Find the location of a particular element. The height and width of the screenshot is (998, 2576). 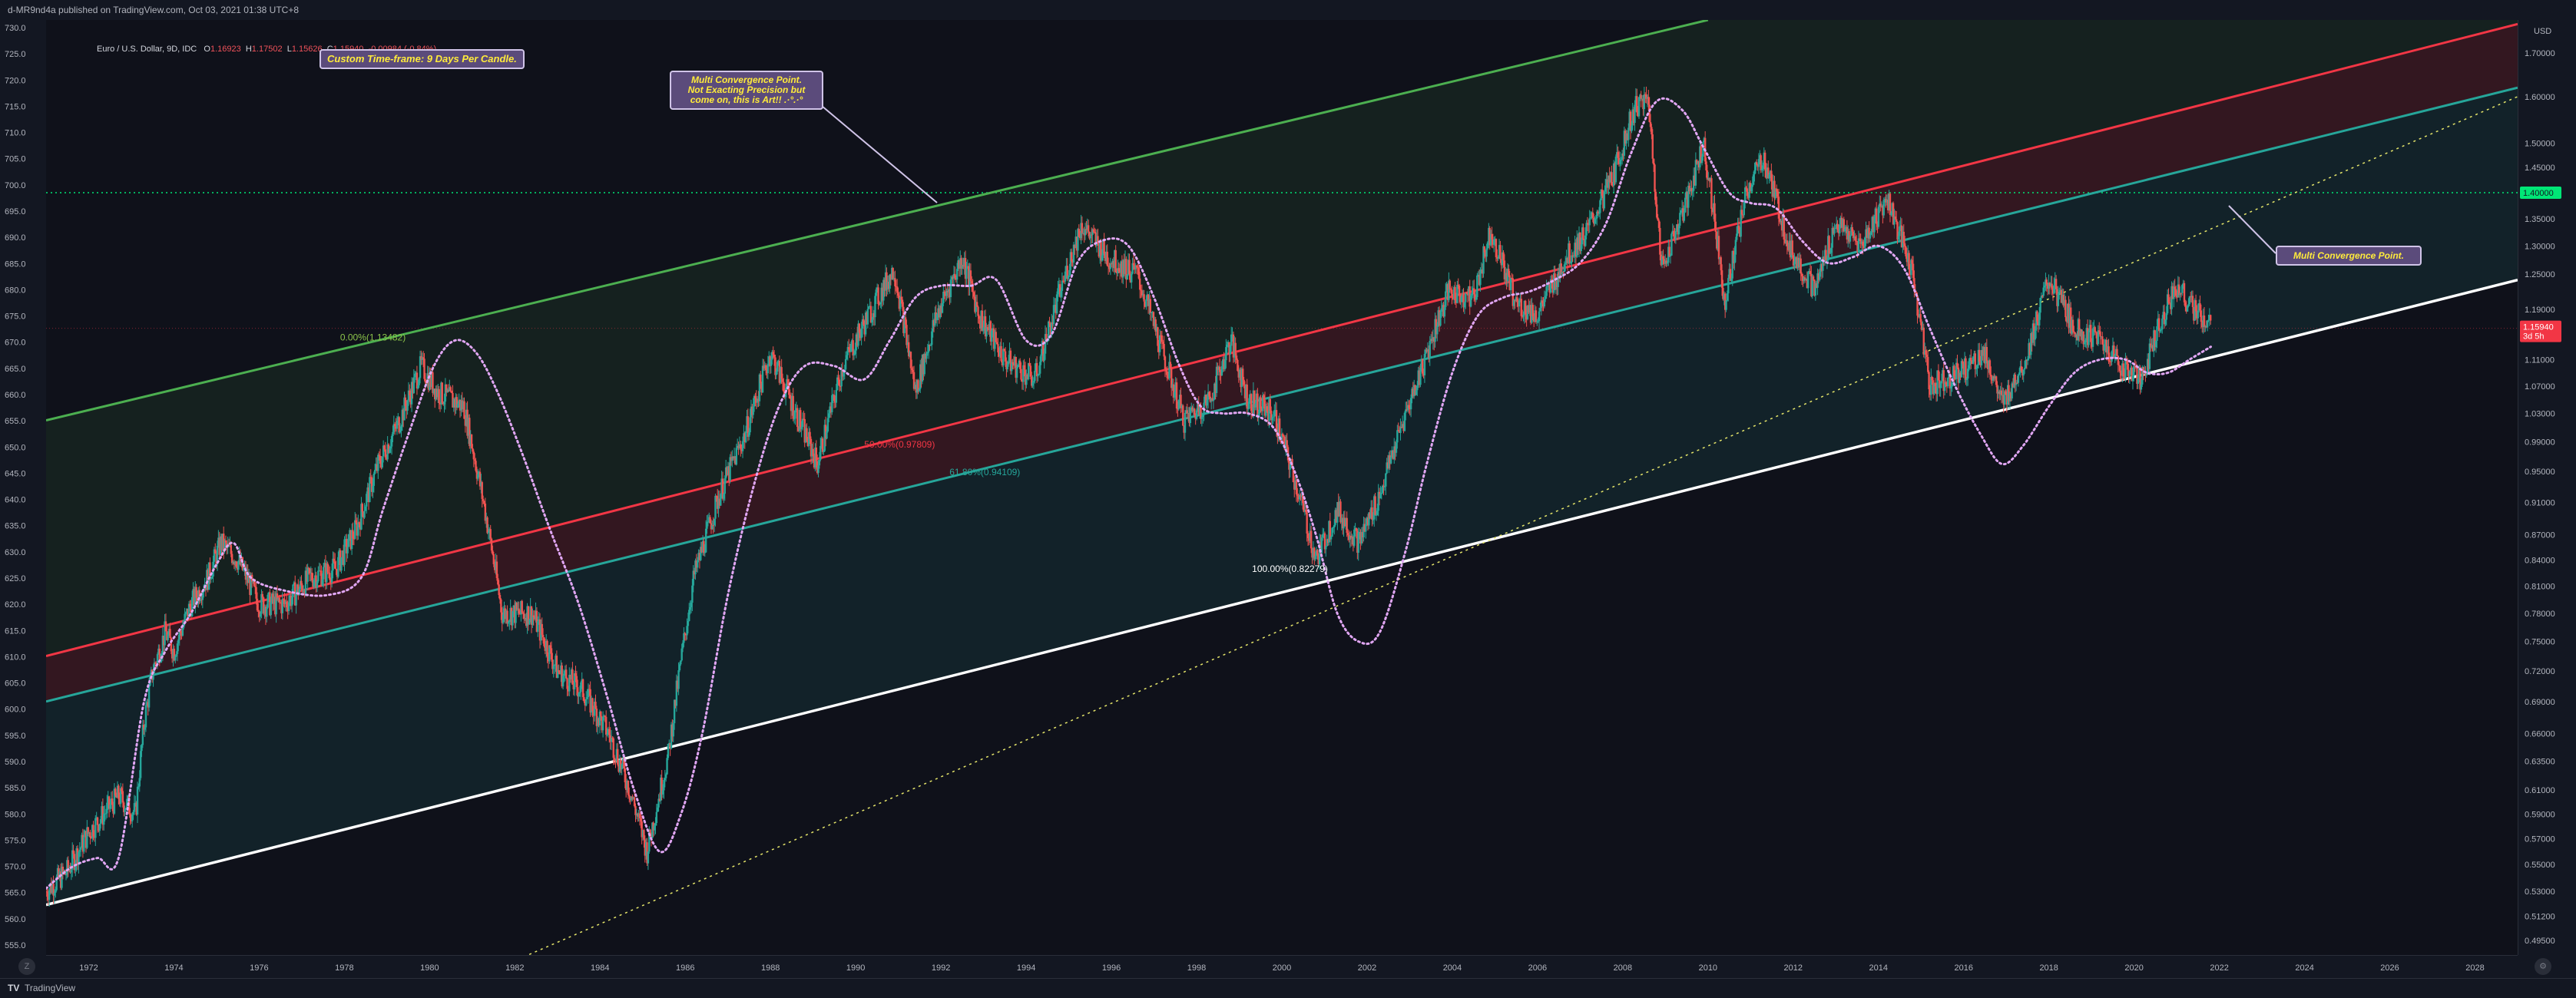

tradingview-logo-icon: TV is located at coordinates (14, 988).